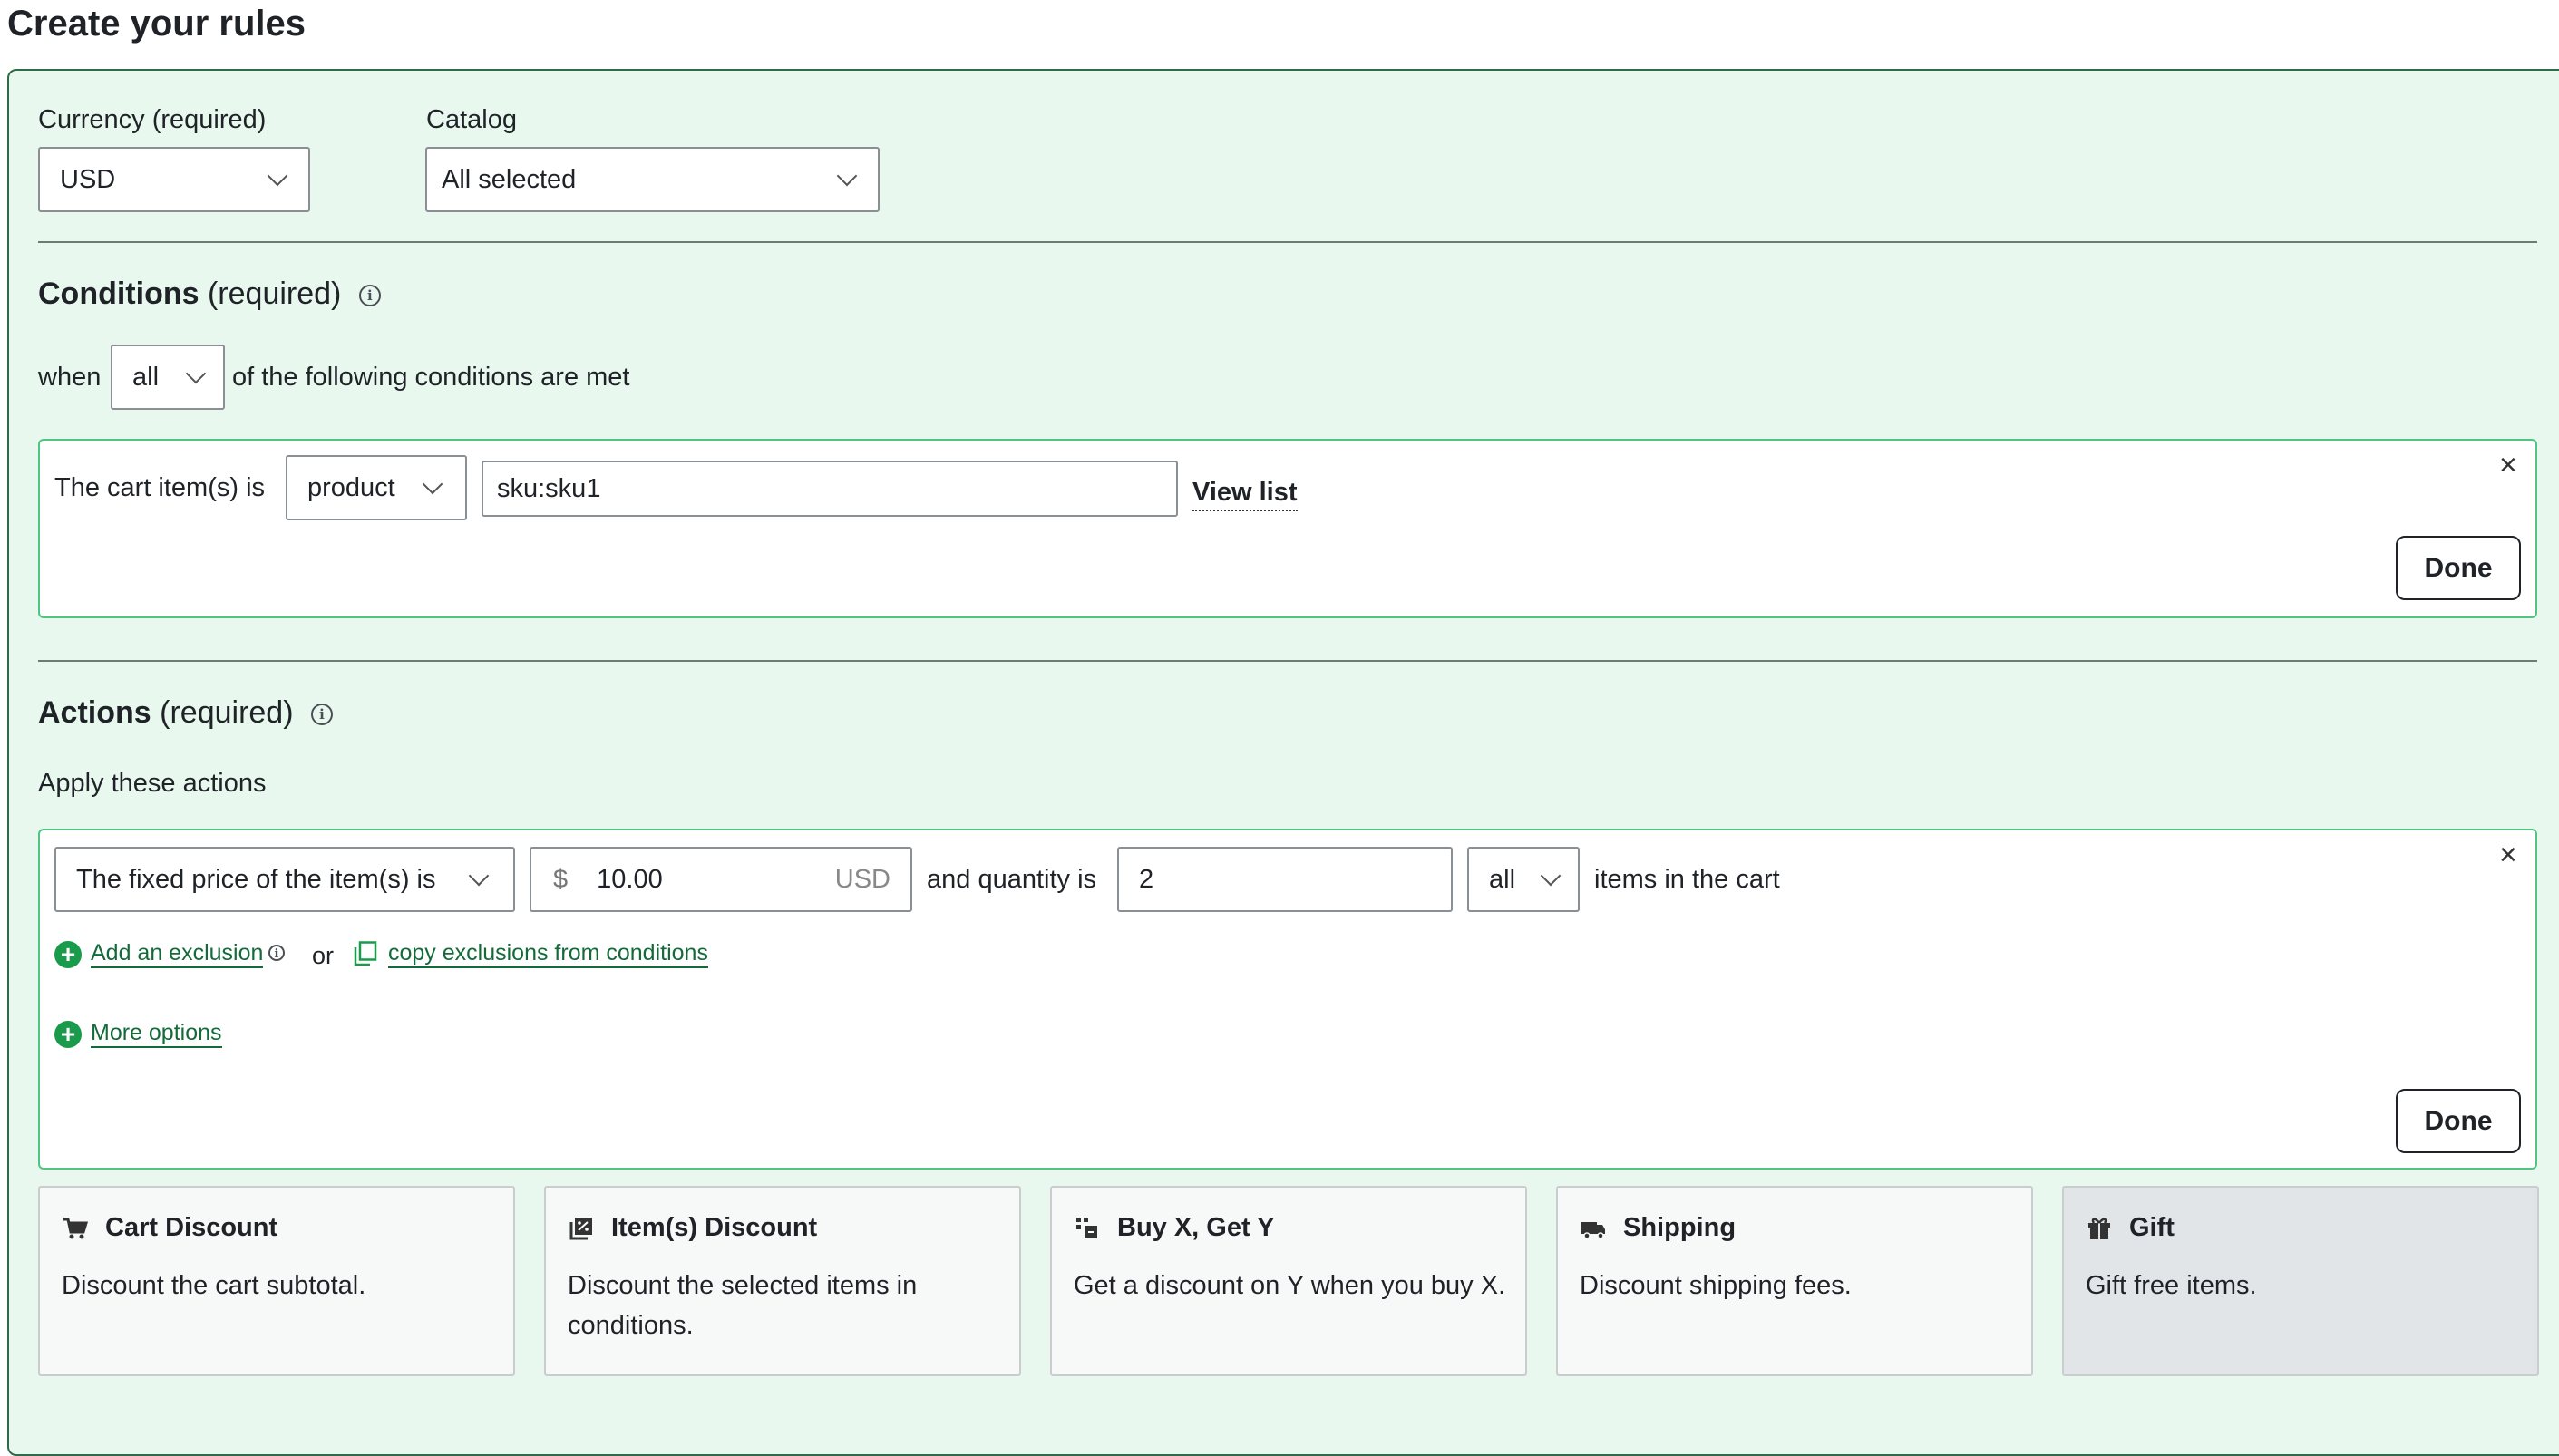  I want to click on action-done-button: Done, so click(2458, 1121).